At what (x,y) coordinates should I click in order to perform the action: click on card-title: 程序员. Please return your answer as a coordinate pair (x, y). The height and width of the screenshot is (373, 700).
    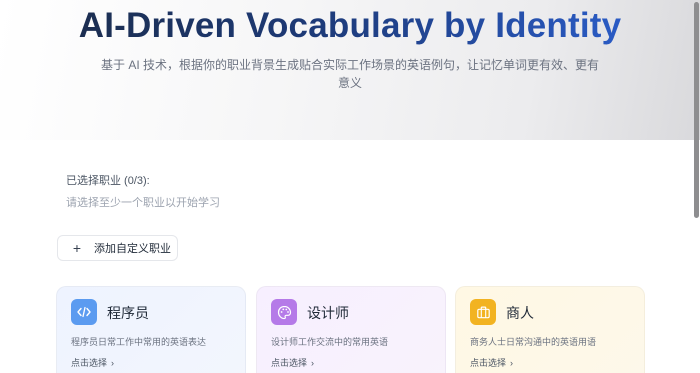
    Looking at the image, I should click on (128, 313).